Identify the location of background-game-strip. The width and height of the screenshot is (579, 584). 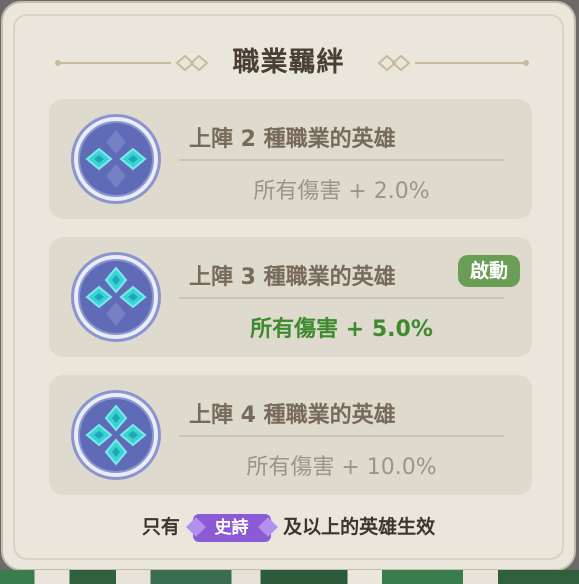
(289, 577).